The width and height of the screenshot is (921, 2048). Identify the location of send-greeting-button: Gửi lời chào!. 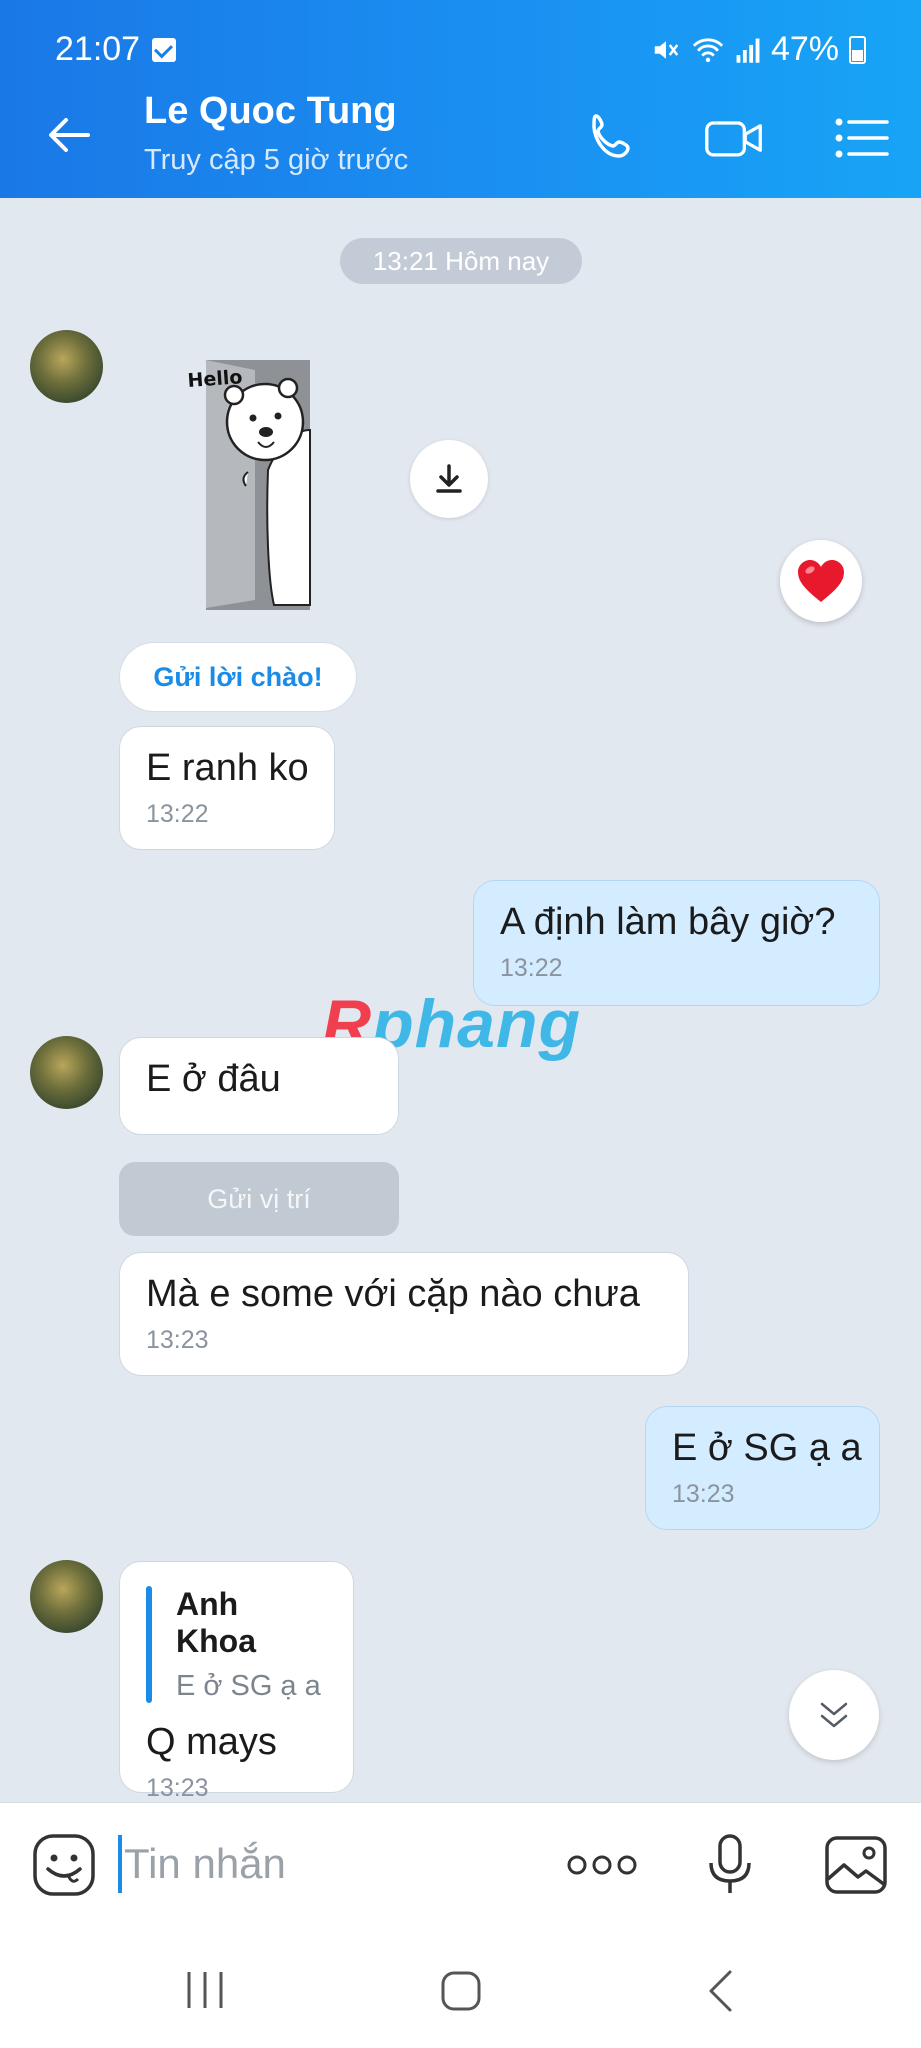
(238, 677).